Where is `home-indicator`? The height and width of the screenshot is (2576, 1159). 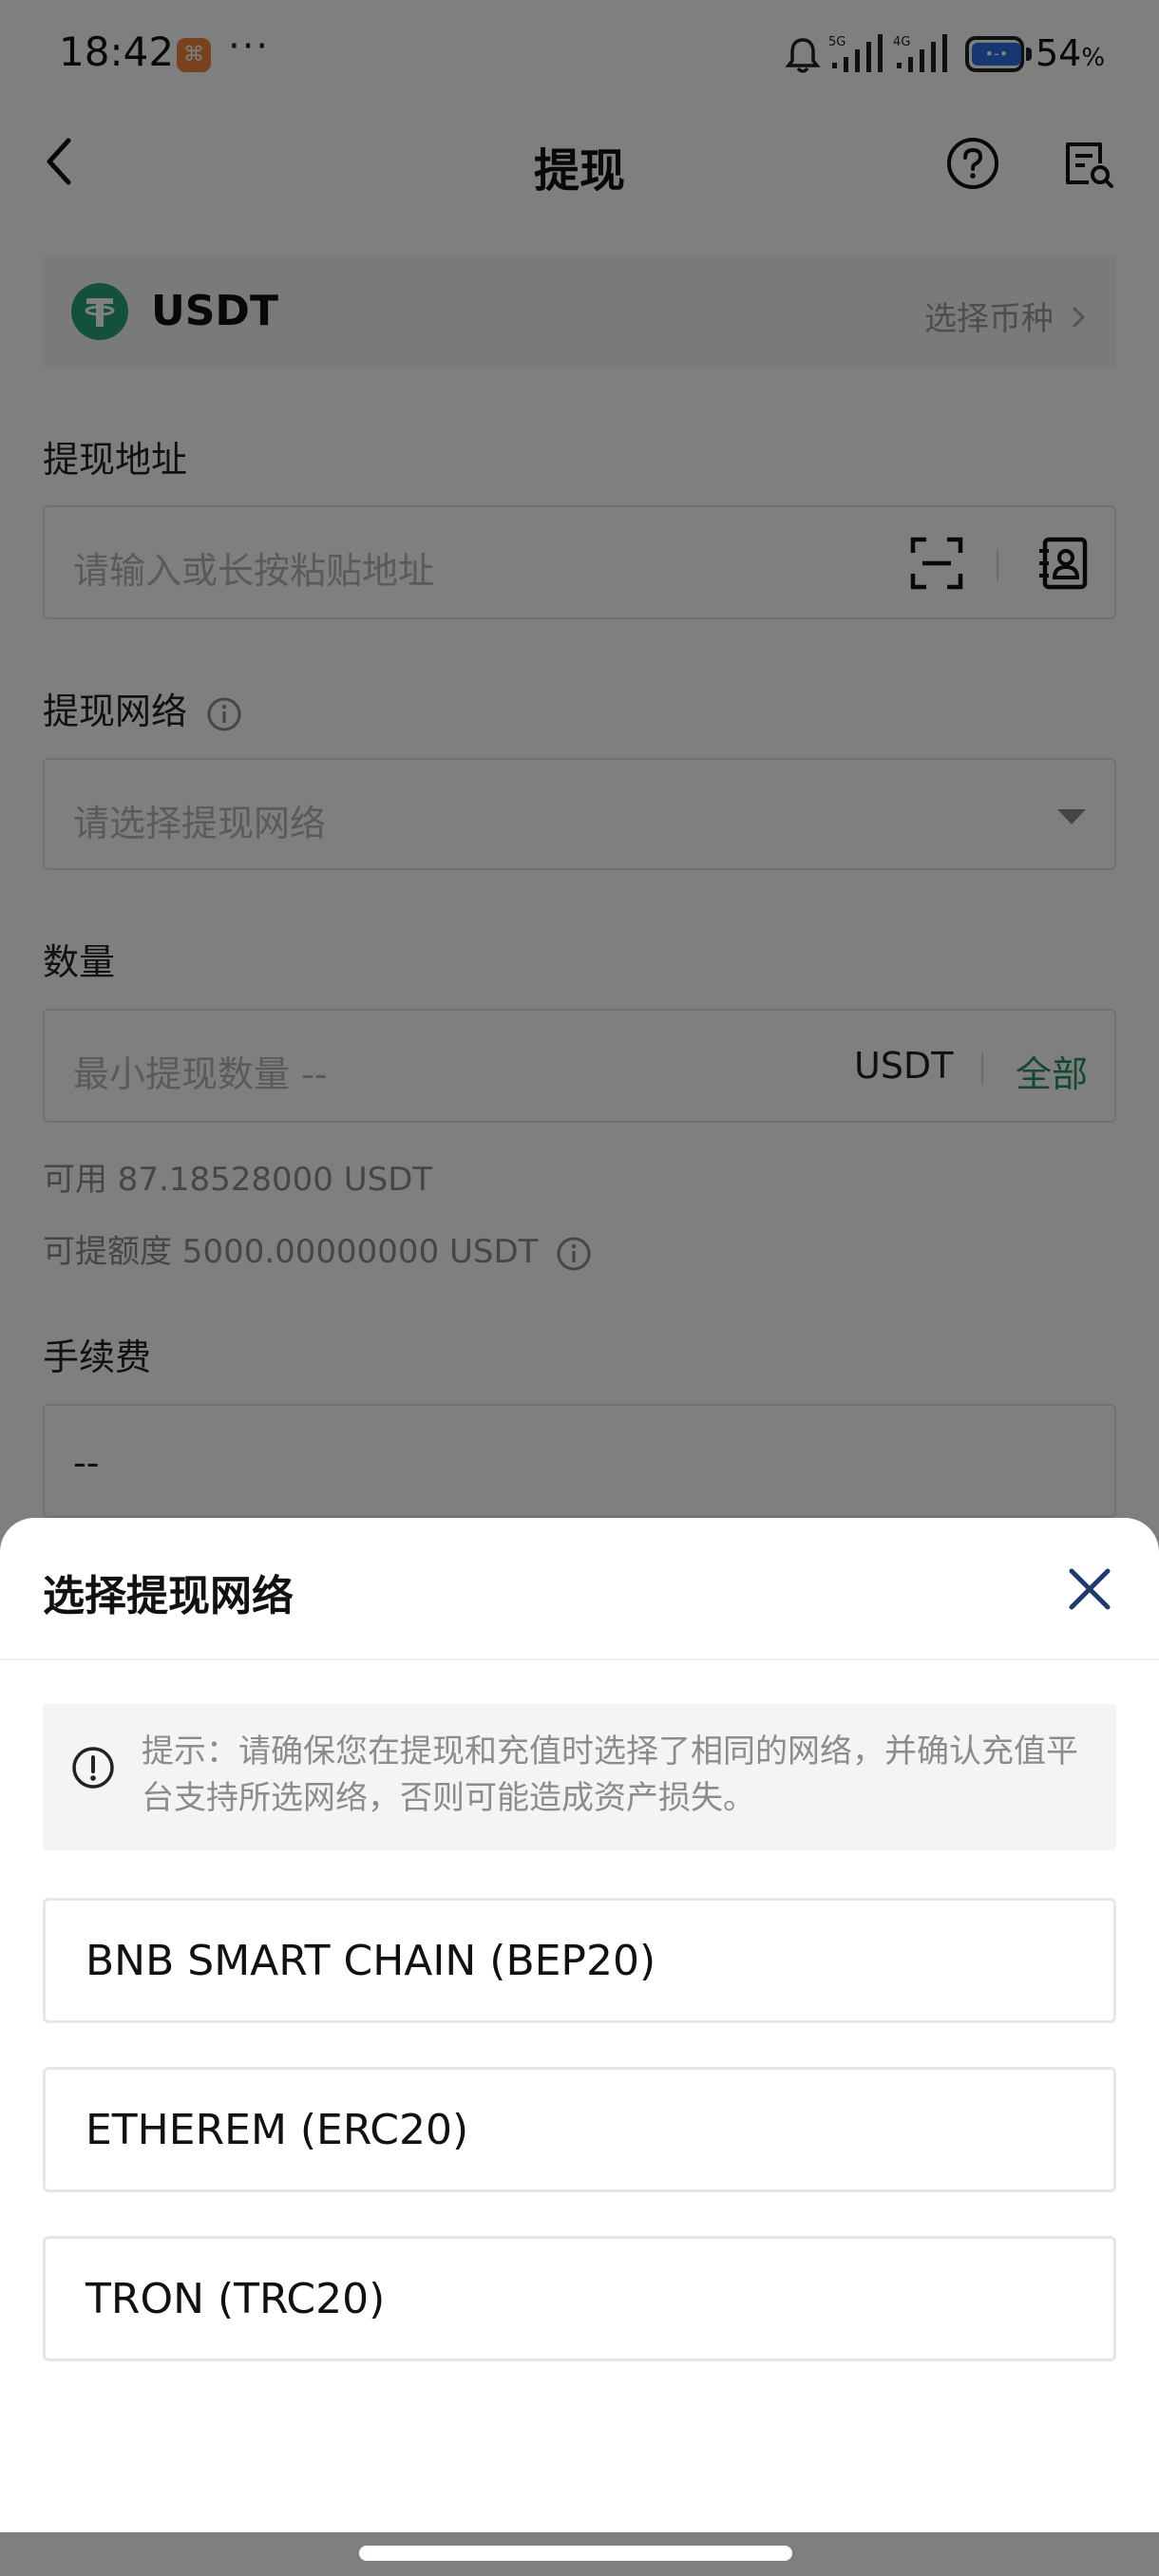
home-indicator is located at coordinates (575, 2553).